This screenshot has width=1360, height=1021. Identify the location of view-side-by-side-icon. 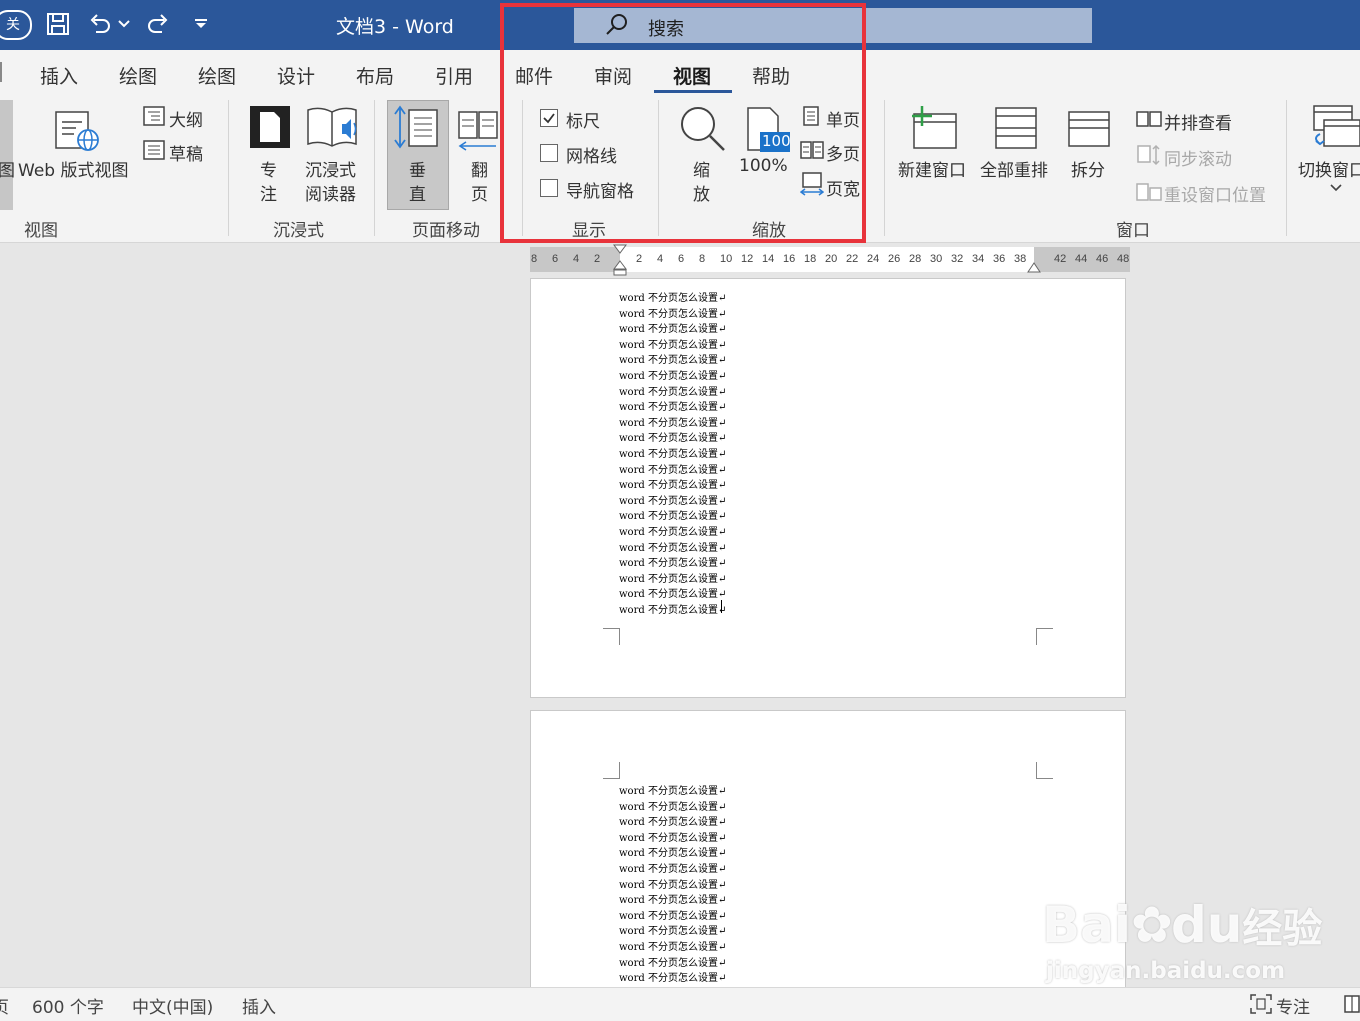
(1149, 119).